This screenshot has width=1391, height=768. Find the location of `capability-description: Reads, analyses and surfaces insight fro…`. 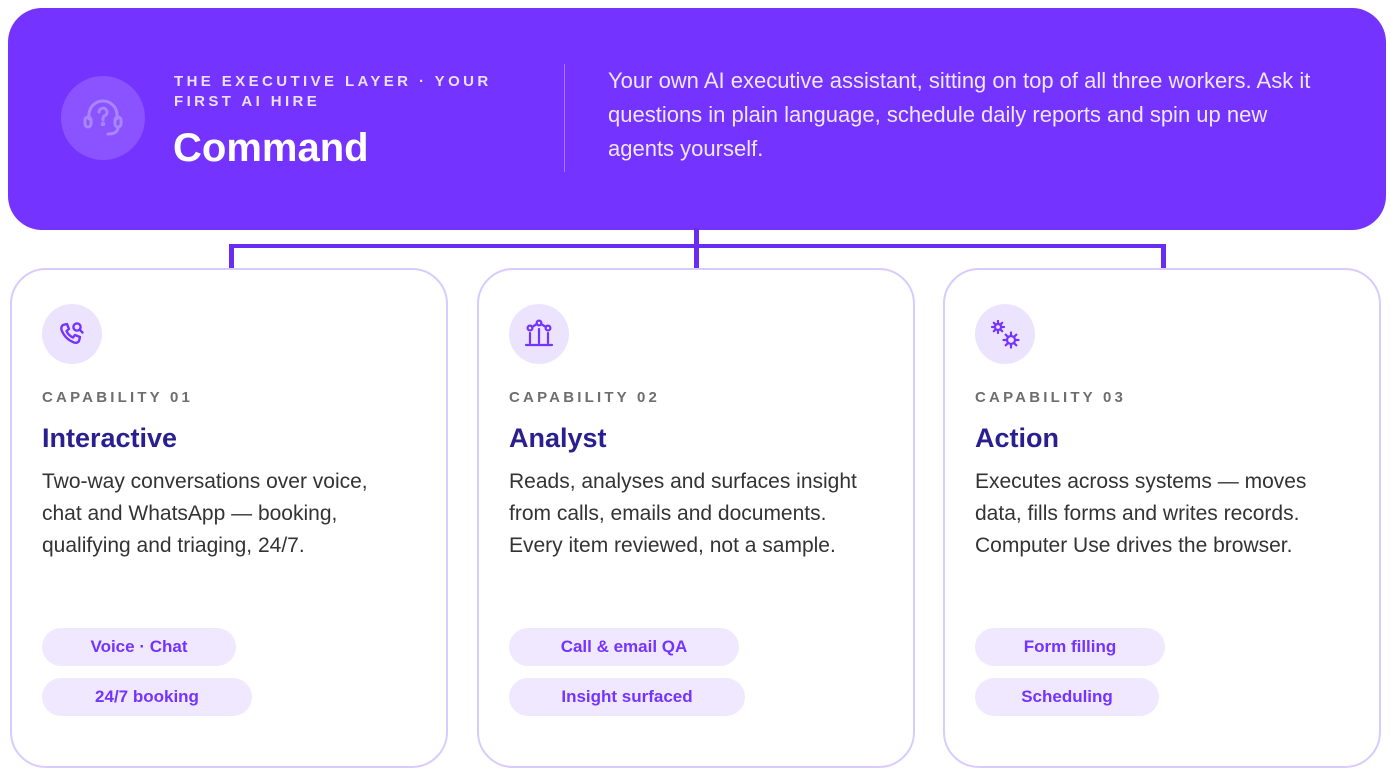

capability-description: Reads, analyses and surfaces insight fro… is located at coordinates (683, 513).